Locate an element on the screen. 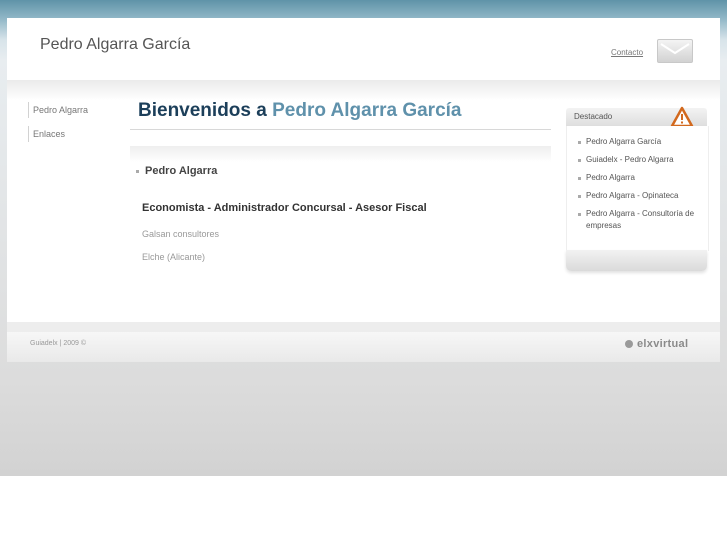 The width and height of the screenshot is (727, 545). welcome-prefix: Bienvenidos a is located at coordinates (205, 110).